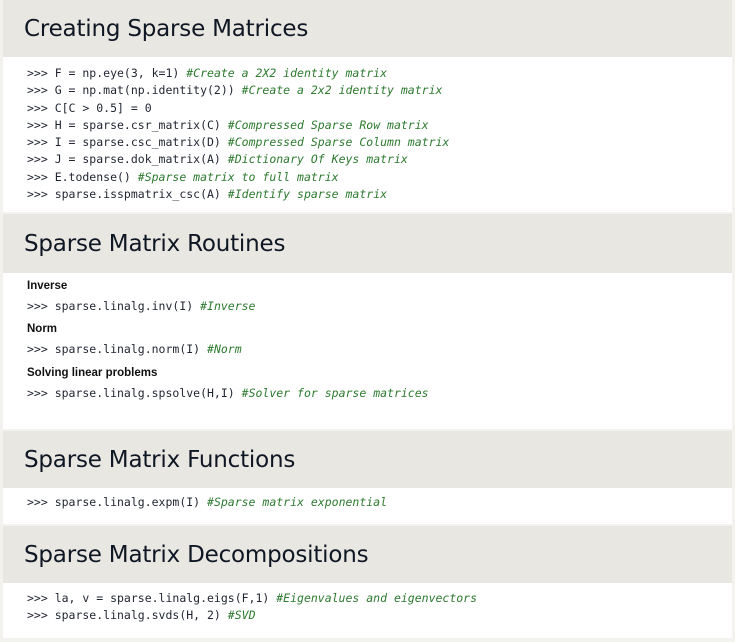  Describe the element at coordinates (287, 73) in the screenshot. I see `code-comment: #Create a 2X2 identity matrix` at that location.